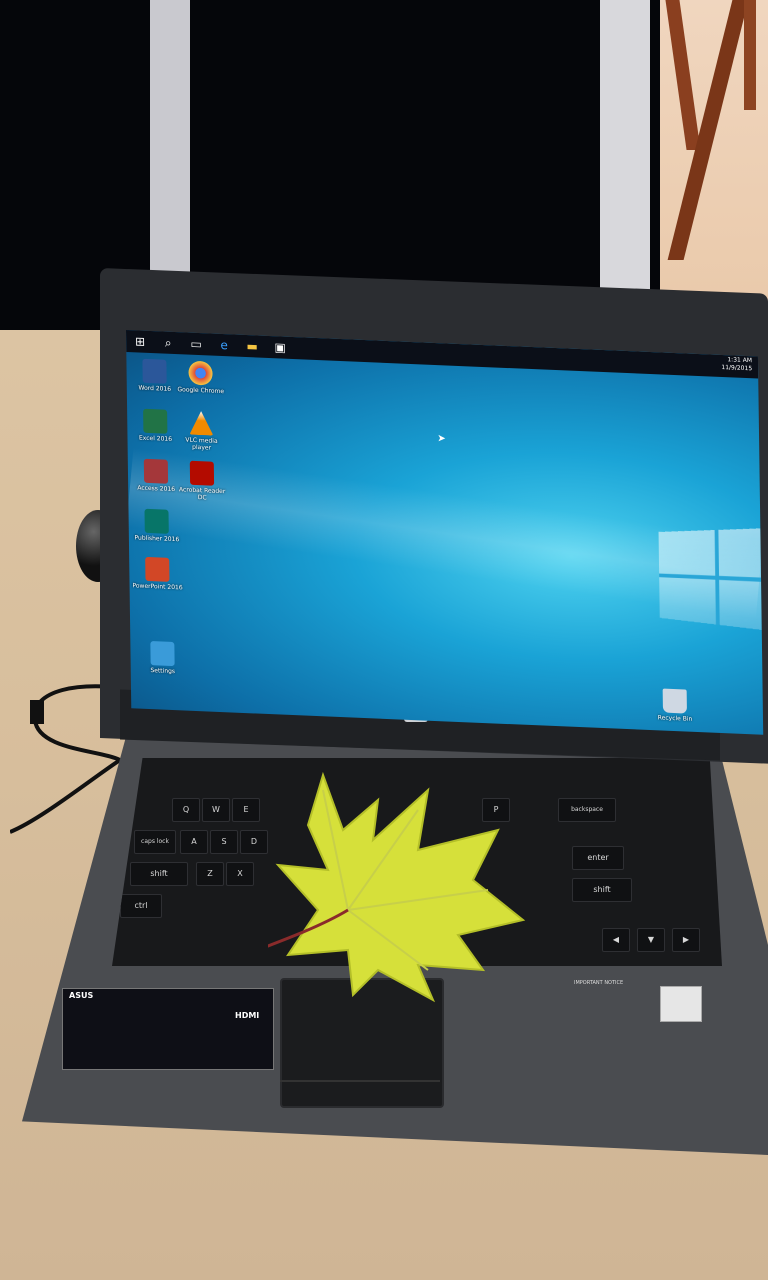 This screenshot has width=768, height=1280. I want to click on key-shift-left: shift, so click(159, 874).